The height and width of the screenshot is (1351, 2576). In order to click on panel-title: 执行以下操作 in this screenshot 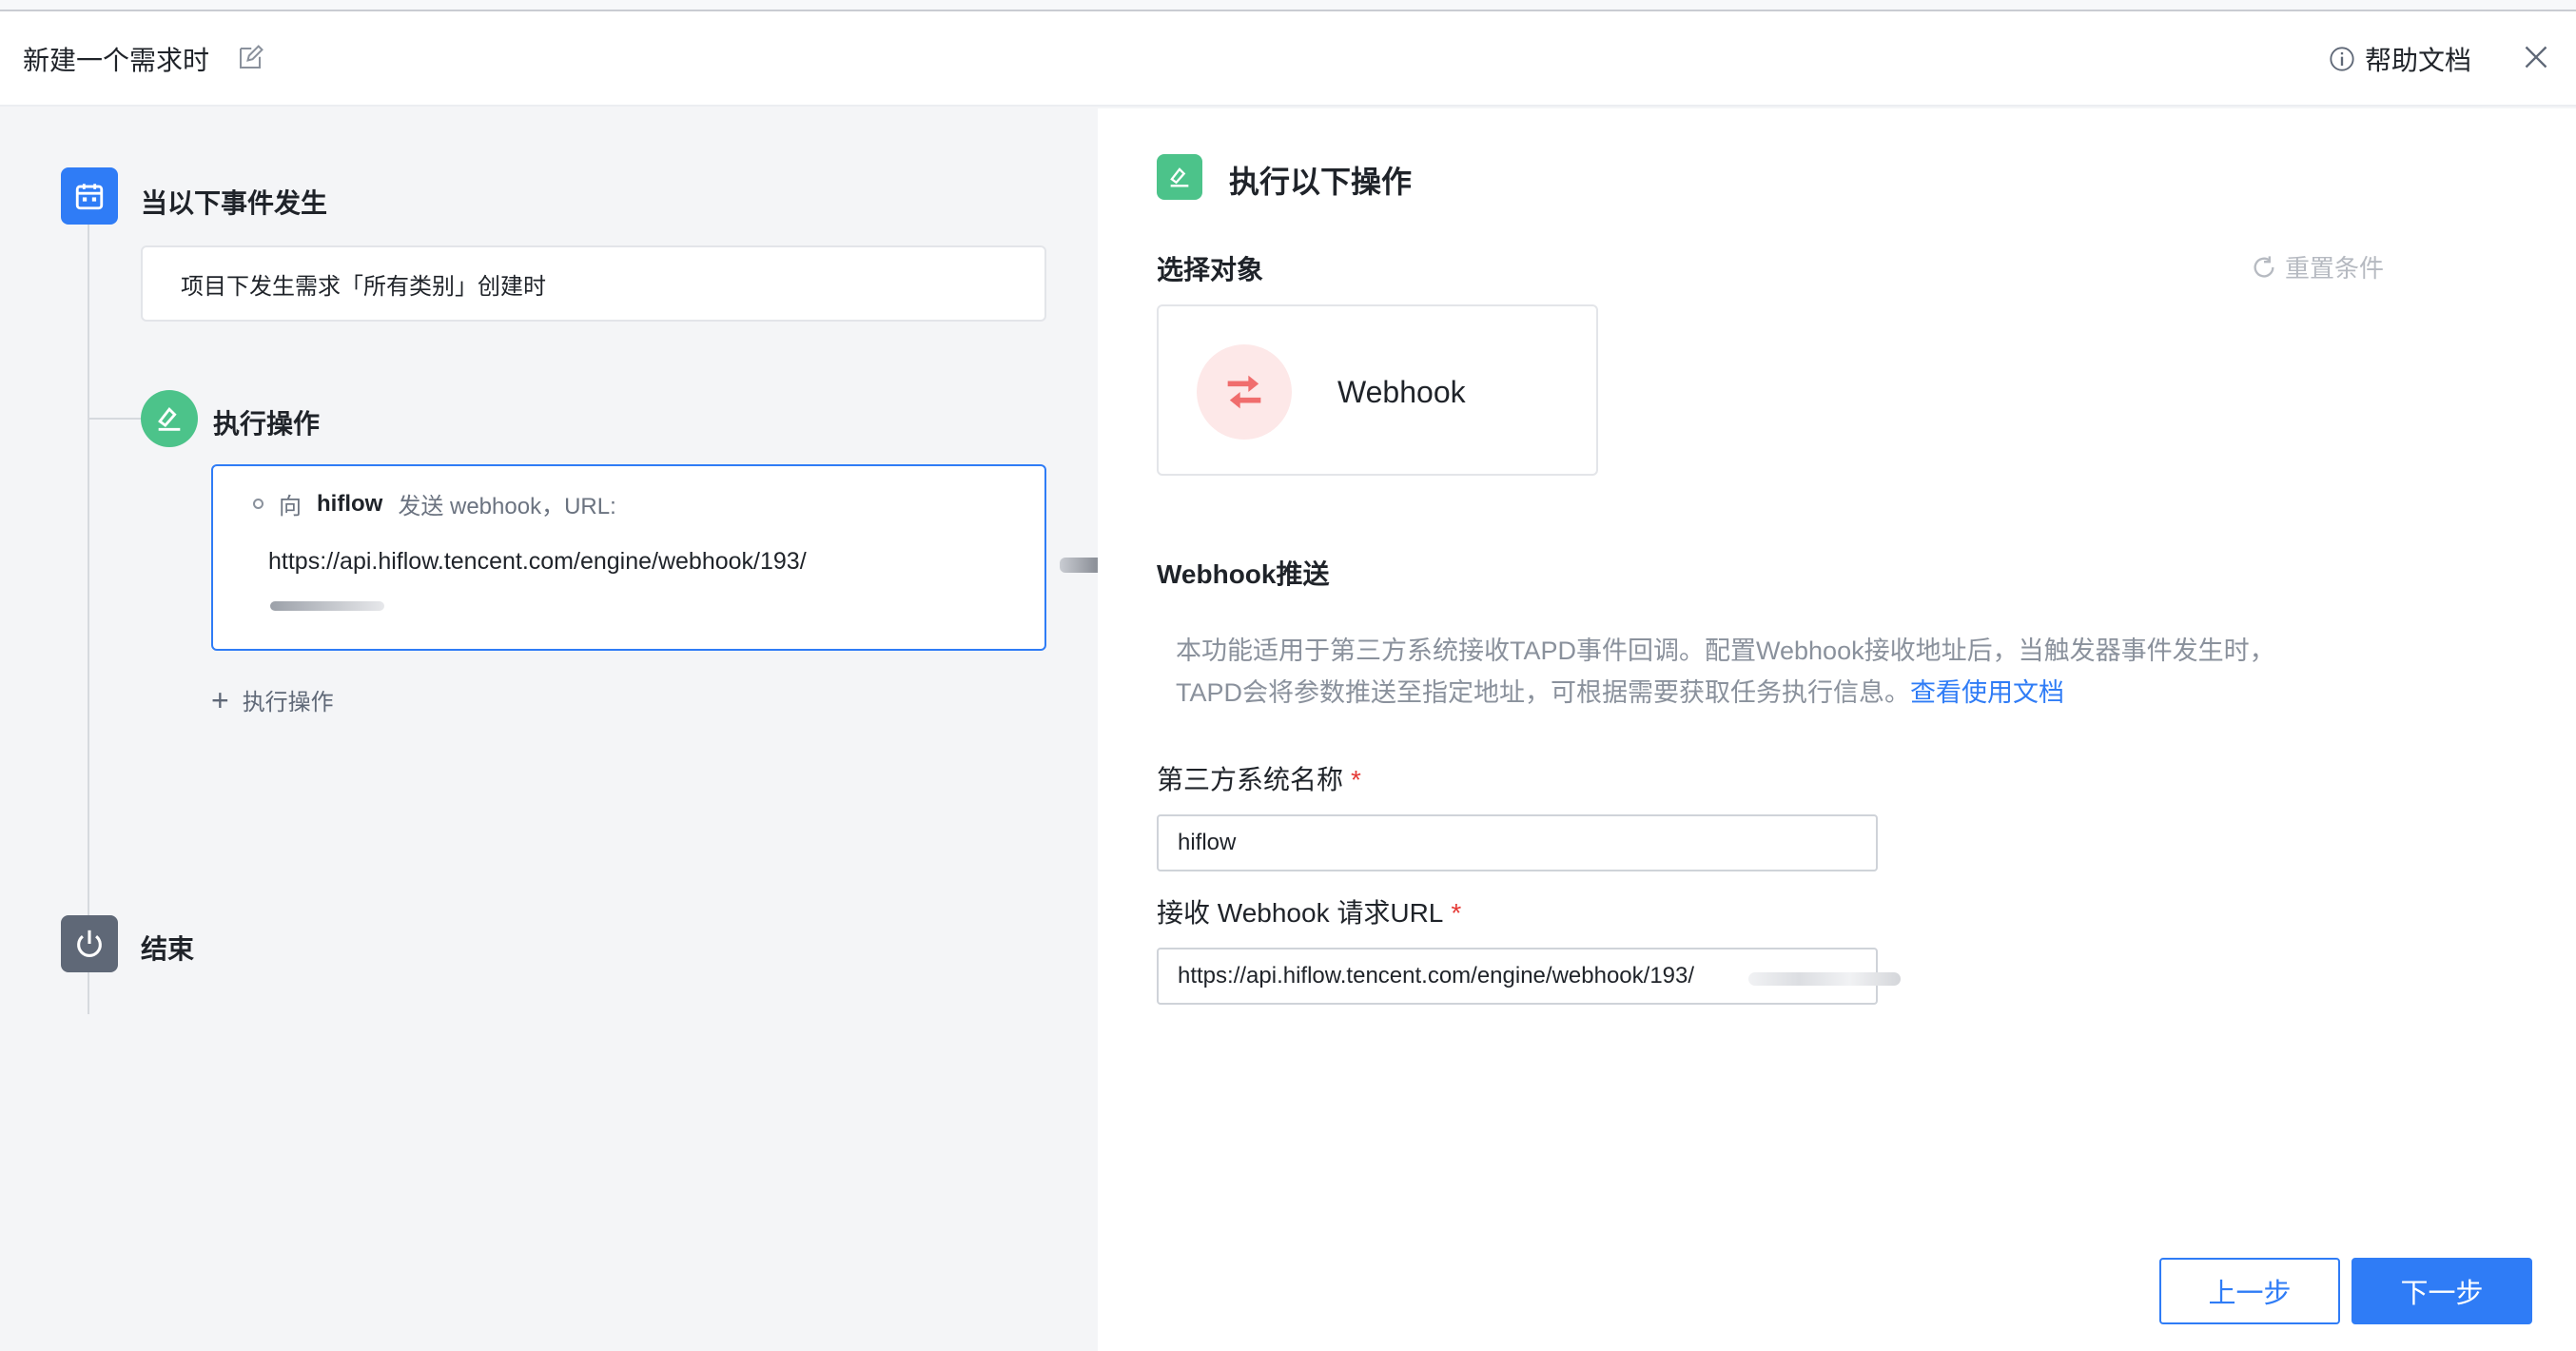, I will do `click(1321, 182)`.